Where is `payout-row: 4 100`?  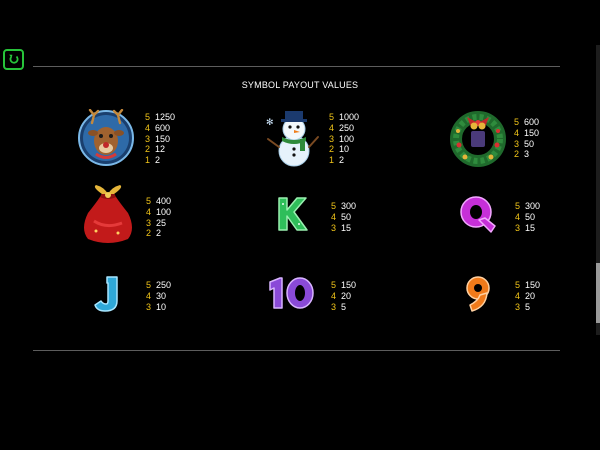
payout-row: 4 100 is located at coordinates (158, 212).